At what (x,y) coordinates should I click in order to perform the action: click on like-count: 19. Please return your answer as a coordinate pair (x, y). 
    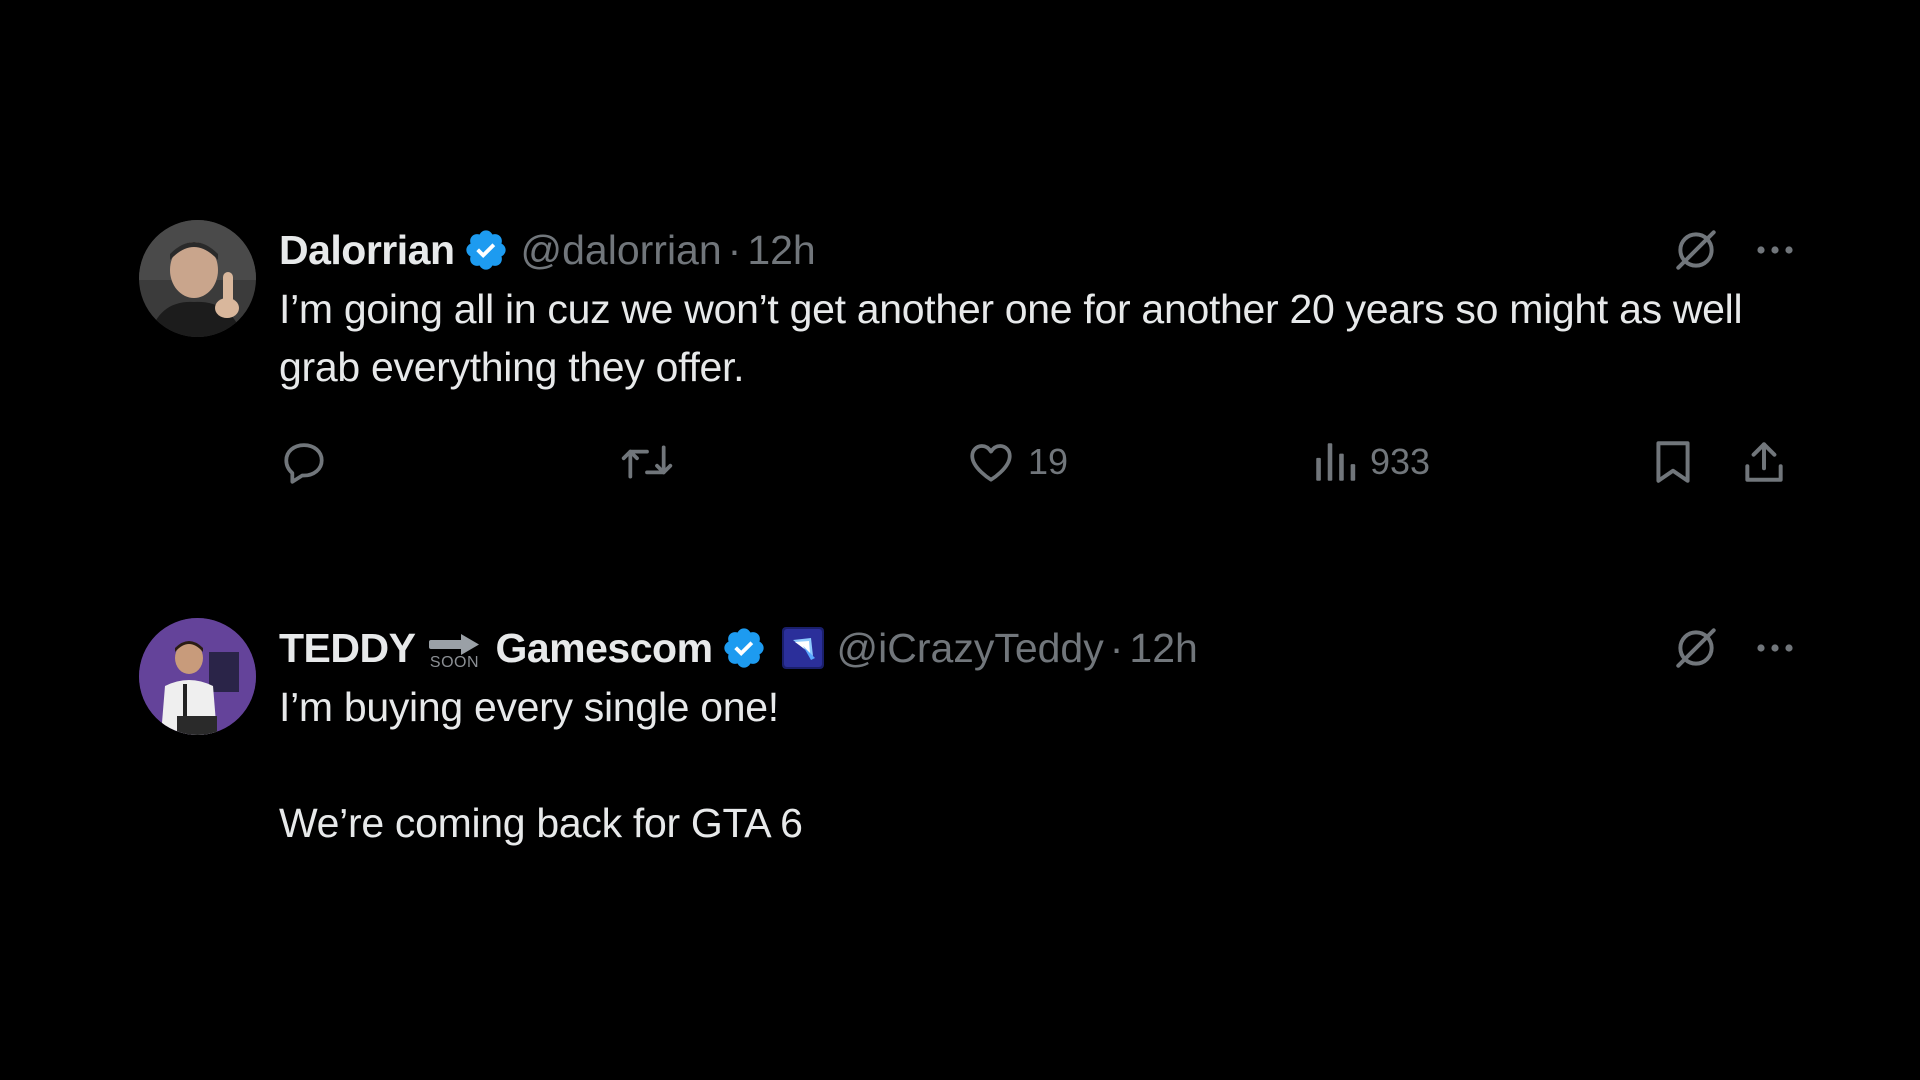
    Looking at the image, I should click on (1048, 461).